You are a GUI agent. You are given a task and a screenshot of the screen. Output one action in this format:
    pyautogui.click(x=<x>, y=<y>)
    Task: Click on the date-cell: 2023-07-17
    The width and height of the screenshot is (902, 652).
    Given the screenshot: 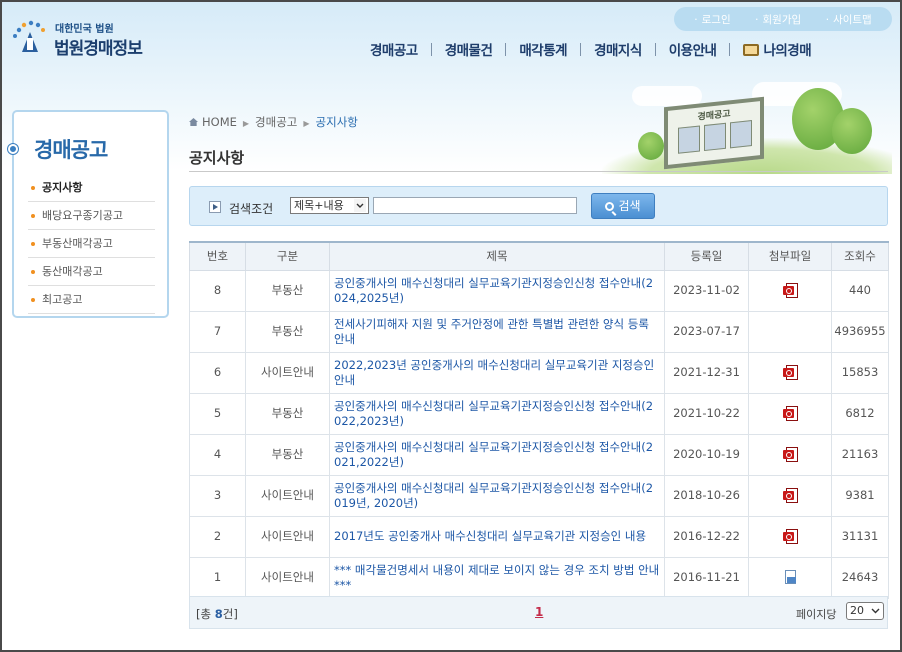 What is the action you would take?
    pyautogui.click(x=706, y=331)
    